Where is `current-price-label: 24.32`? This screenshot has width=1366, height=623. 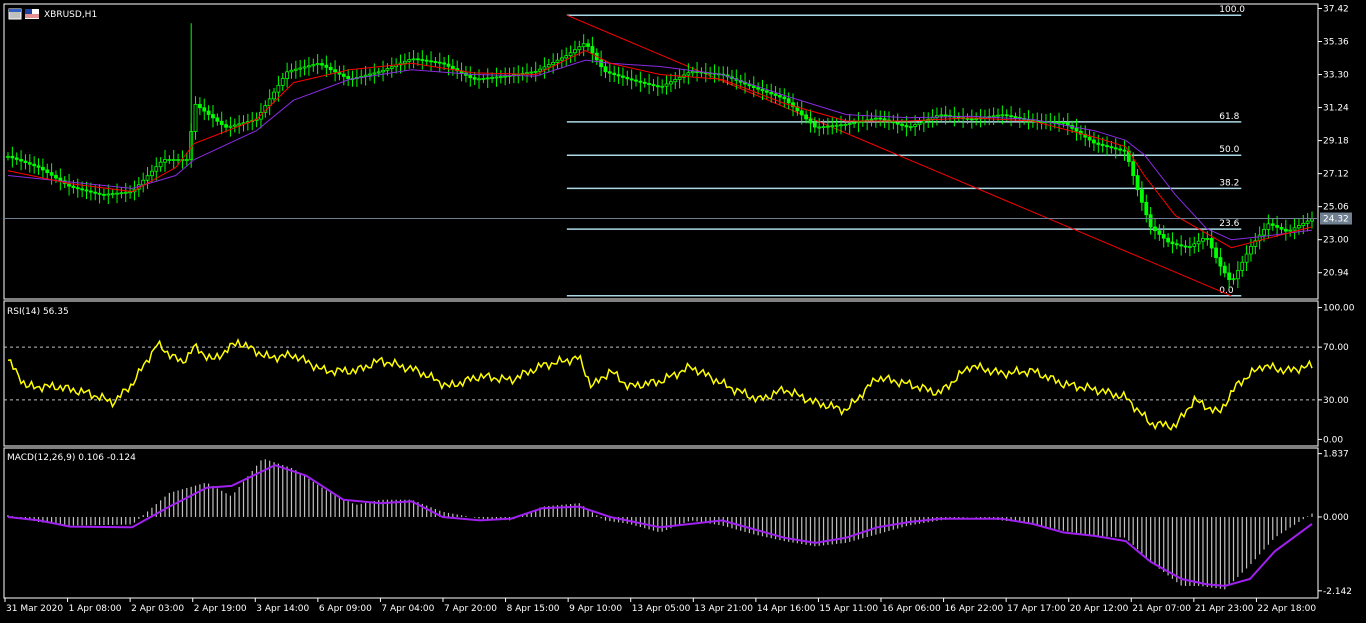 current-price-label: 24.32 is located at coordinates (1336, 220).